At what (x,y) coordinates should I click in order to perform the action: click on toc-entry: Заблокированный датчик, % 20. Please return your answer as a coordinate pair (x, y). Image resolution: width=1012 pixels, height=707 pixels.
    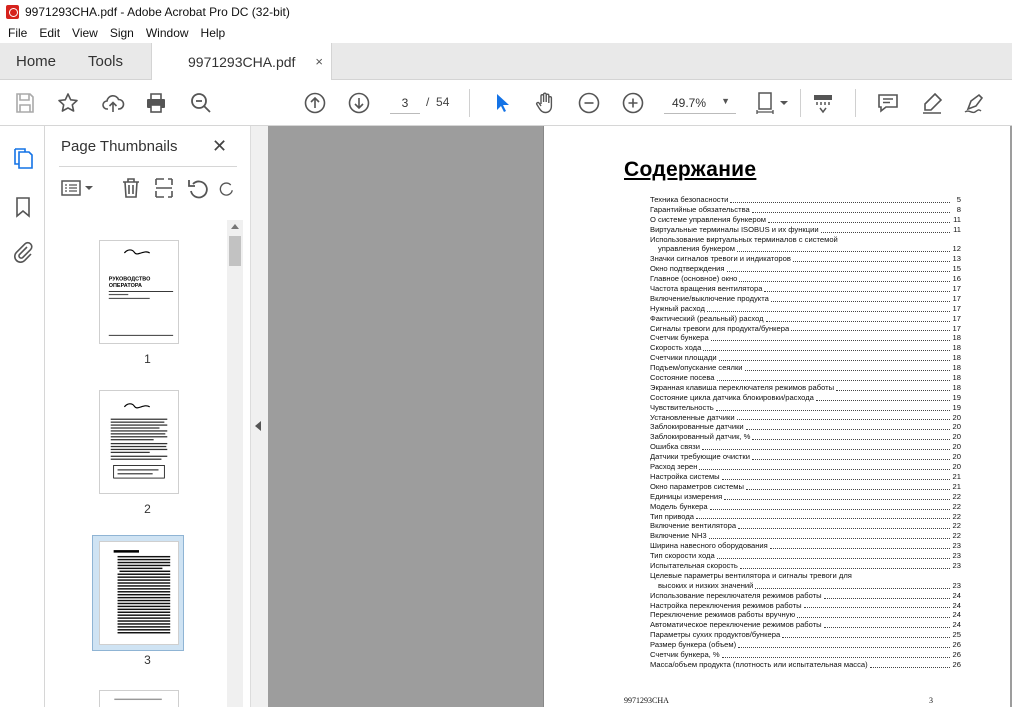
    Looking at the image, I should click on (805, 437).